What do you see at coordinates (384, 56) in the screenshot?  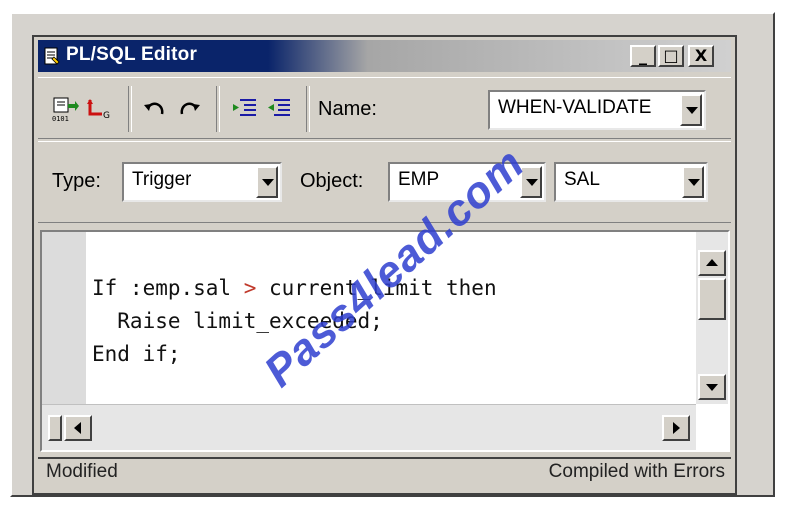 I see `title-bar: PL/SQL Editor _ □ X` at bounding box center [384, 56].